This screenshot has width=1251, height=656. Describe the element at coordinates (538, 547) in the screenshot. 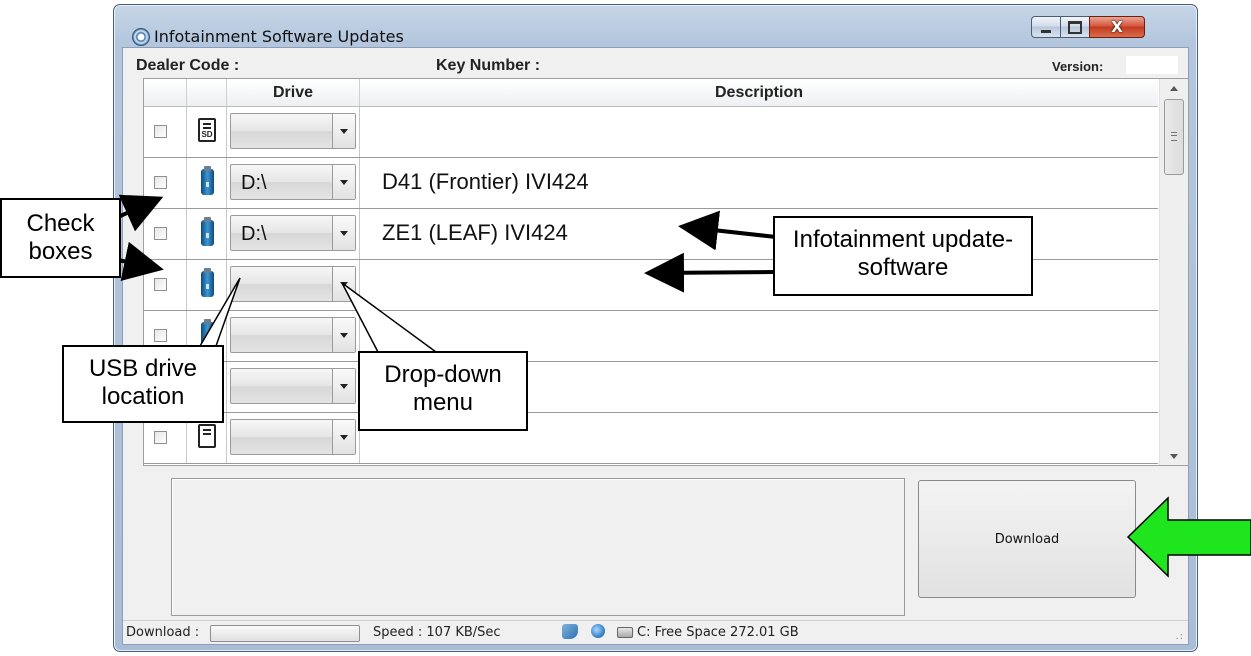

I see `message-panel` at that location.